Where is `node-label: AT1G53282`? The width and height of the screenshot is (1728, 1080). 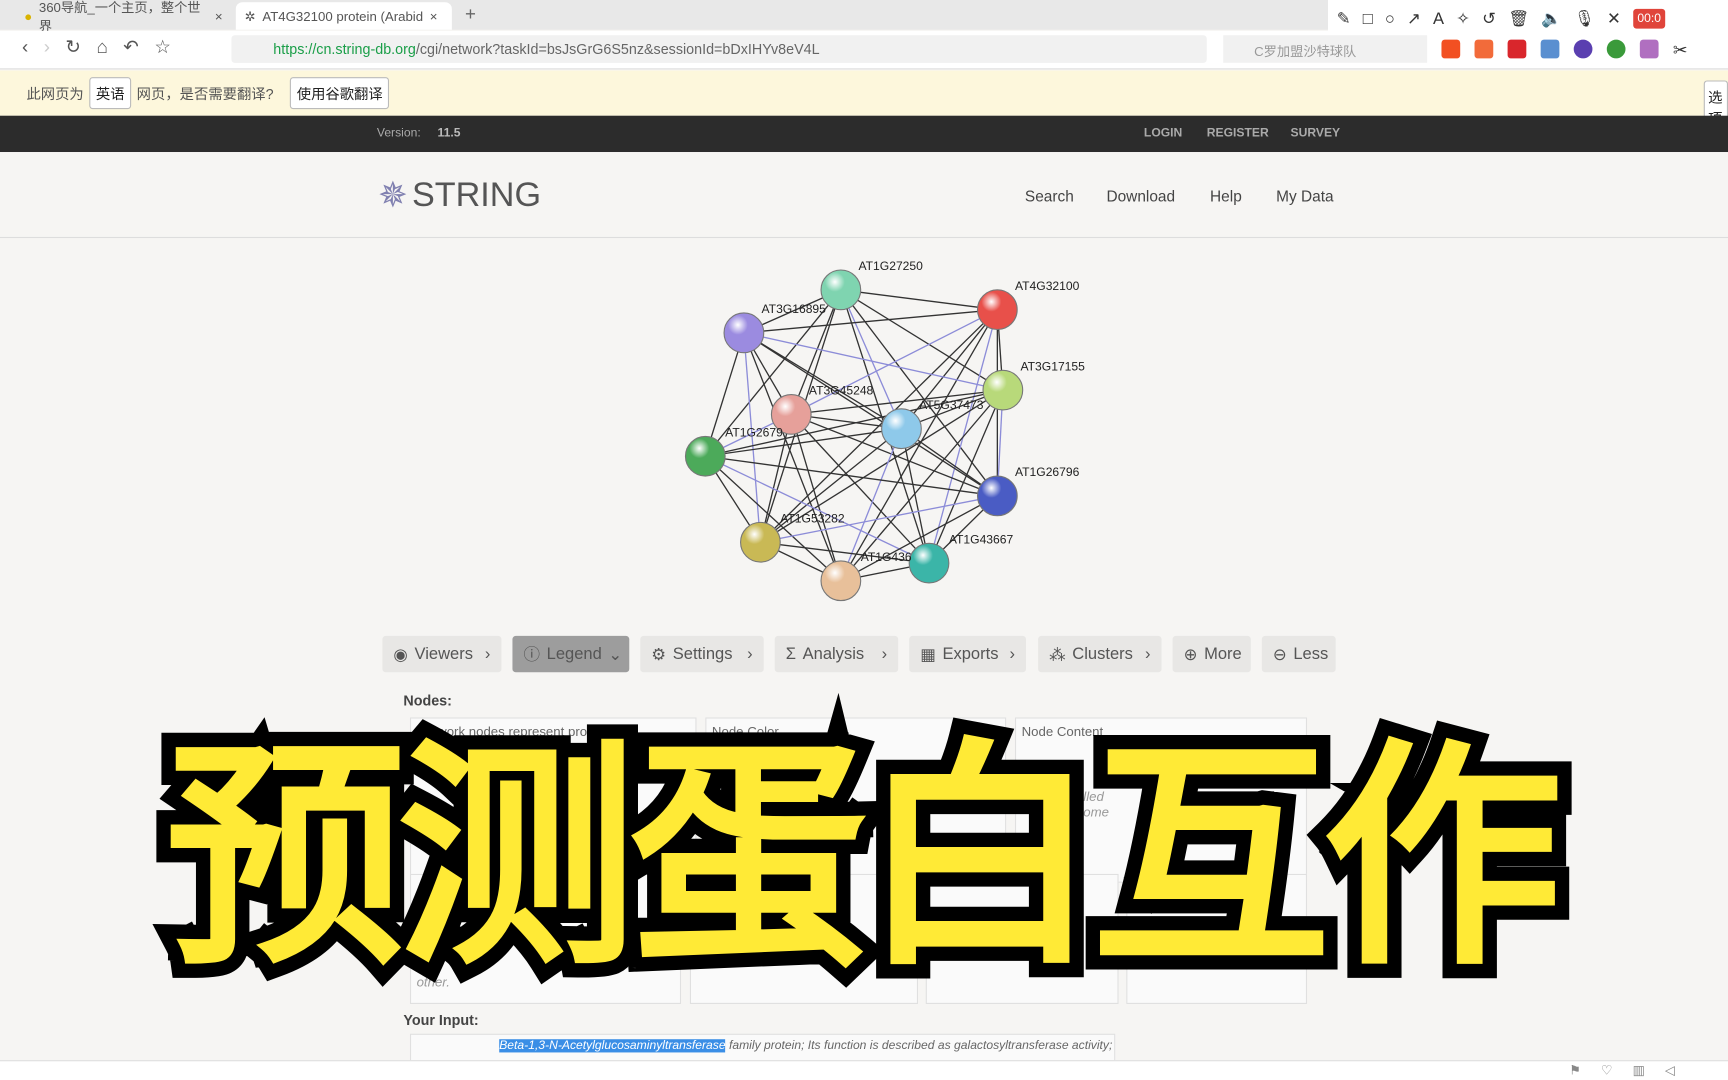 node-label: AT1G53282 is located at coordinates (812, 518).